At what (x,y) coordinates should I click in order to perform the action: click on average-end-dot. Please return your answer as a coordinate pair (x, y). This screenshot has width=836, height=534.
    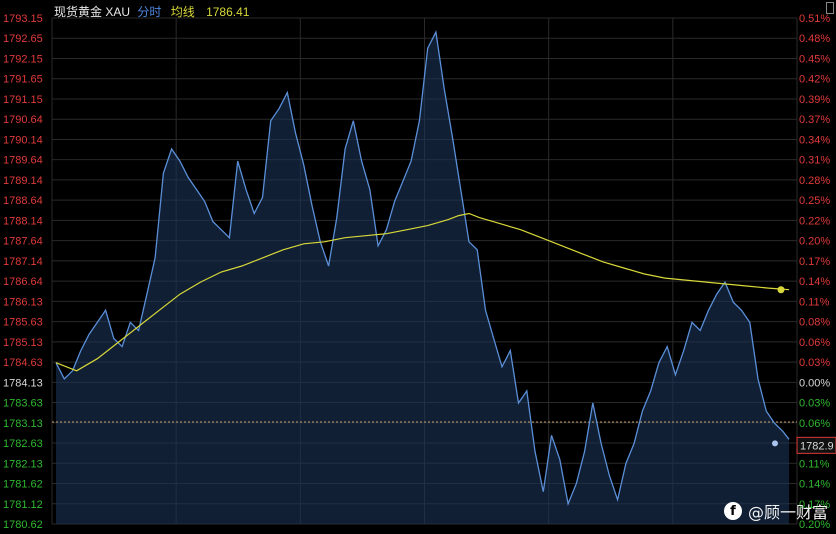
    Looking at the image, I should click on (781, 290).